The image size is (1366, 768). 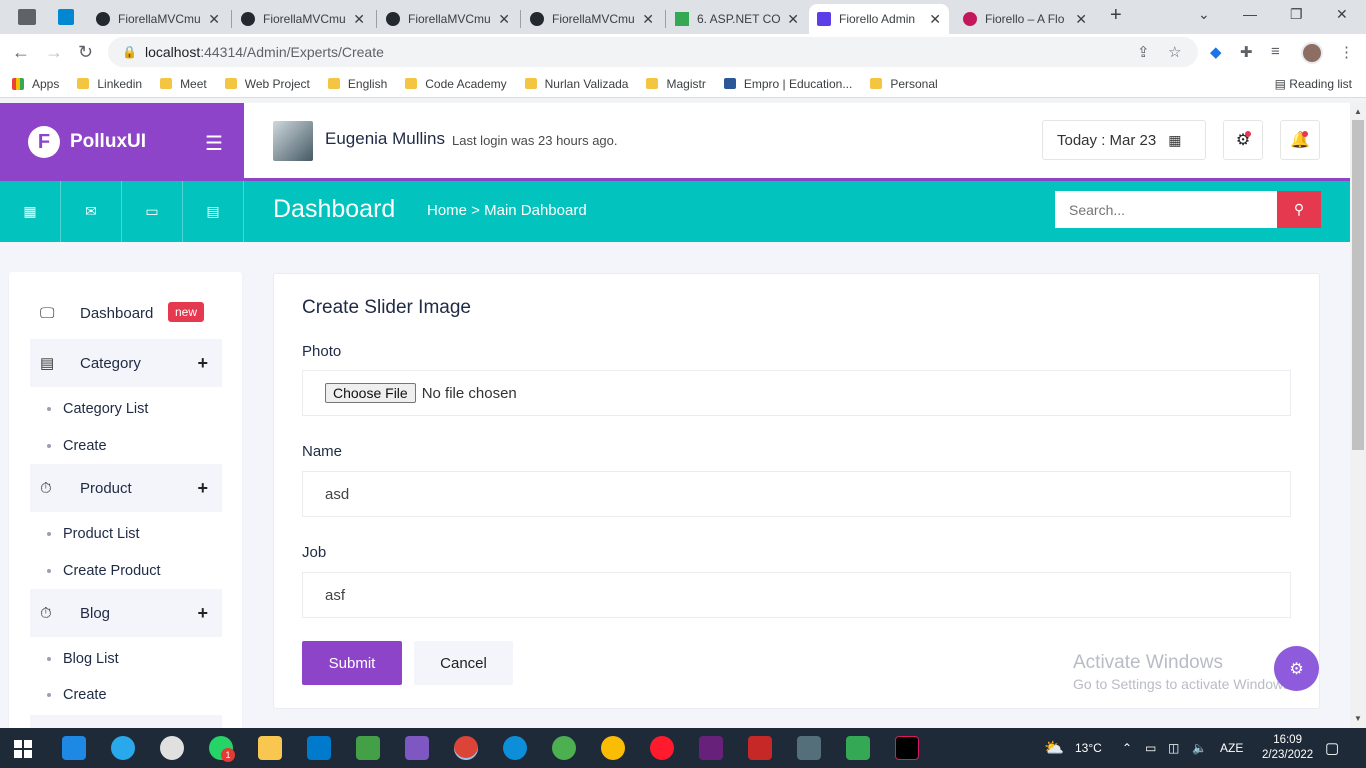 I want to click on reload-icon: ↻, so click(x=85, y=52).